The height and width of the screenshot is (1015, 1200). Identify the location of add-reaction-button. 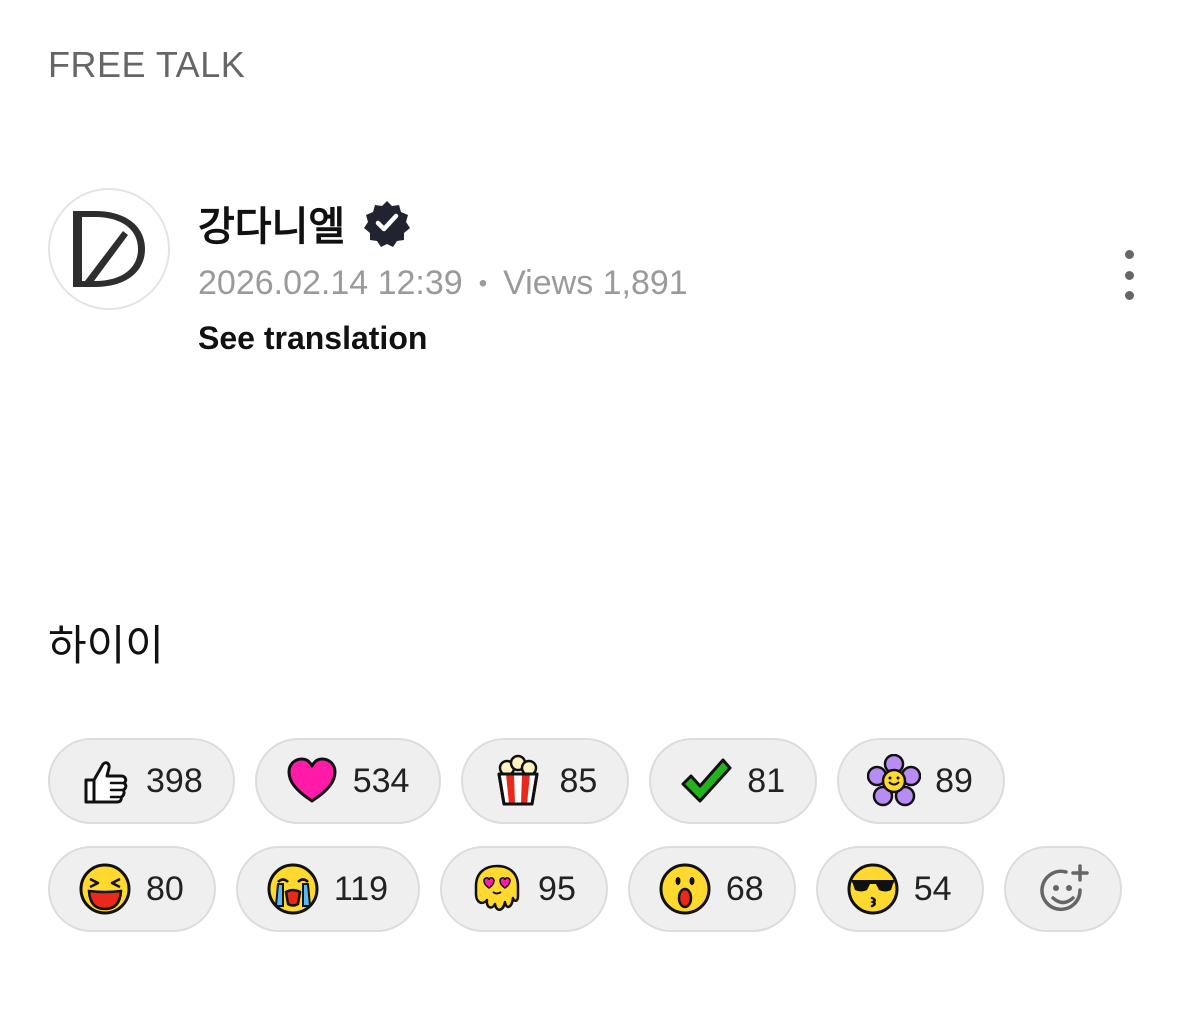
(1062, 889).